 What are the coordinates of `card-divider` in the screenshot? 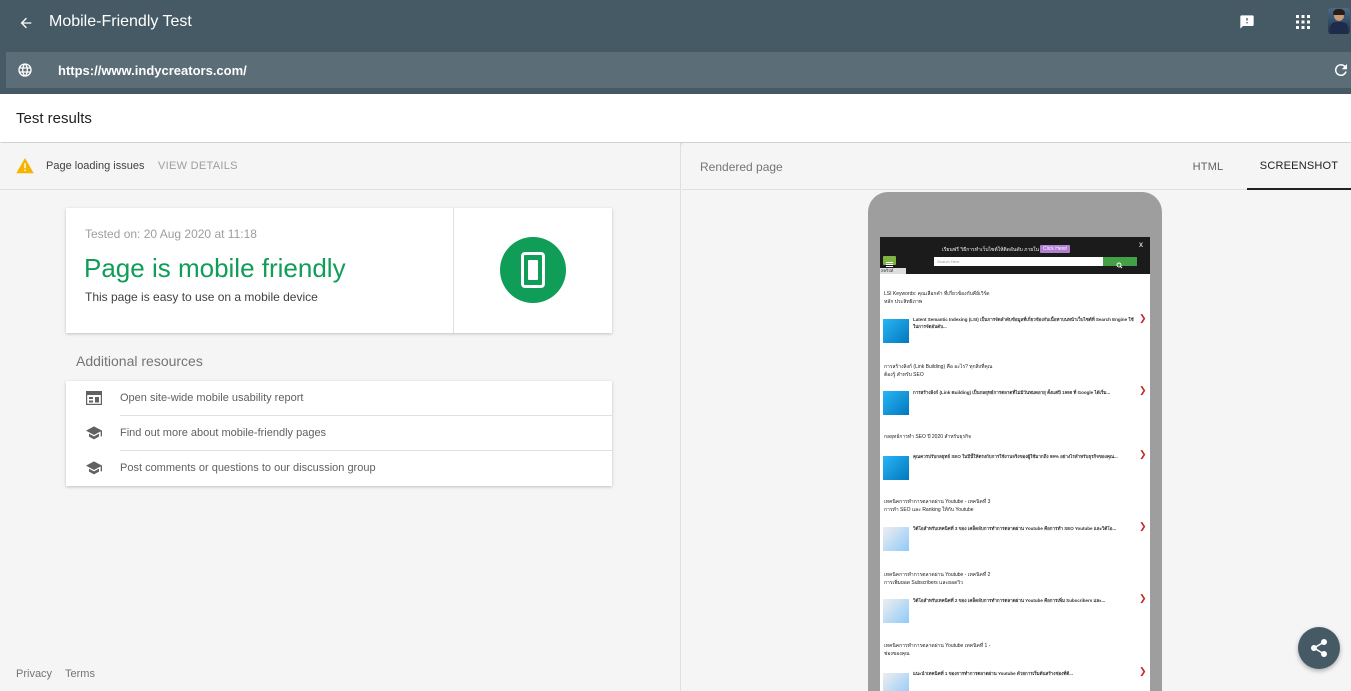 It's located at (453, 270).